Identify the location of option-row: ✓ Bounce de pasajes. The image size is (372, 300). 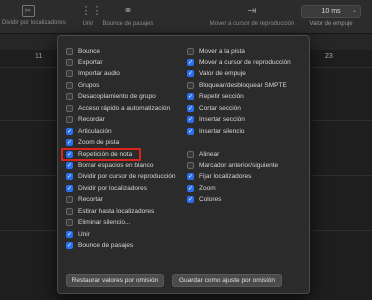
(99, 246).